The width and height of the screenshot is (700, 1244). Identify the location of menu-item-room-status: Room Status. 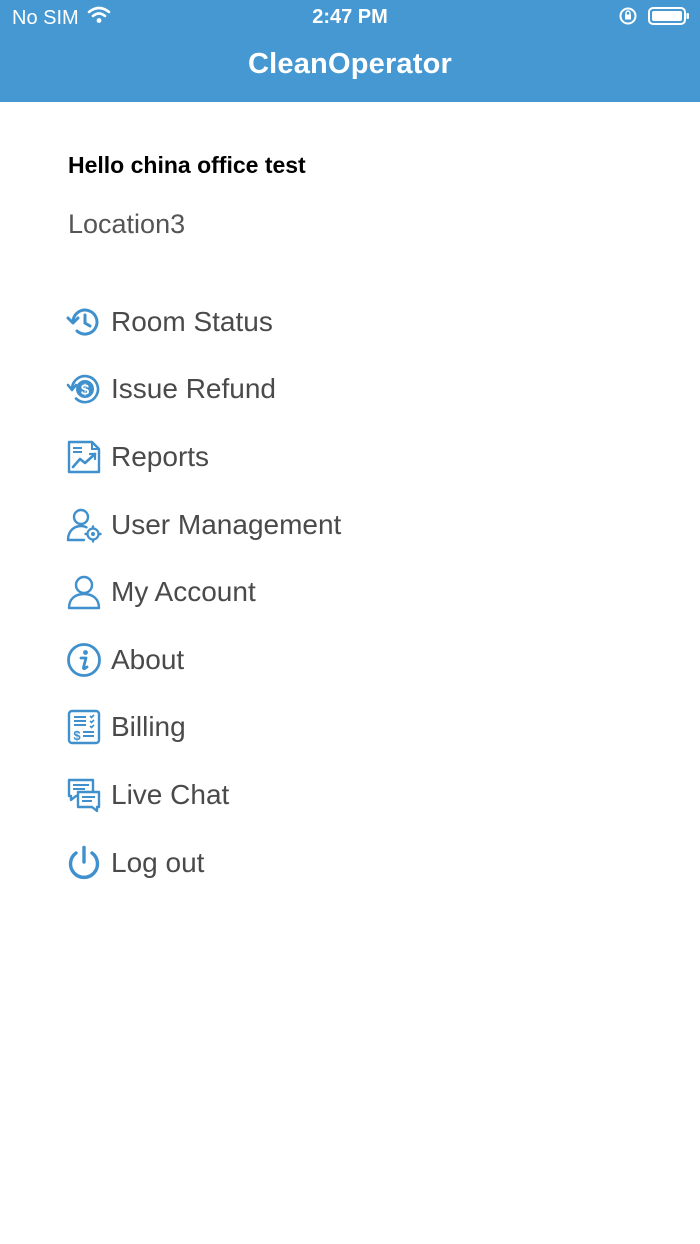
(203, 322).